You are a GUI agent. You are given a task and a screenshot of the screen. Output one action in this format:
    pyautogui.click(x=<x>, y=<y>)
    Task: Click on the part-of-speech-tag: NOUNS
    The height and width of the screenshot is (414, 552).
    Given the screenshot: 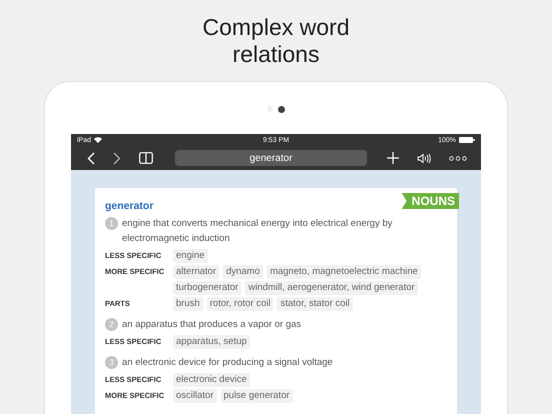 What is the action you would take?
    pyautogui.click(x=430, y=201)
    